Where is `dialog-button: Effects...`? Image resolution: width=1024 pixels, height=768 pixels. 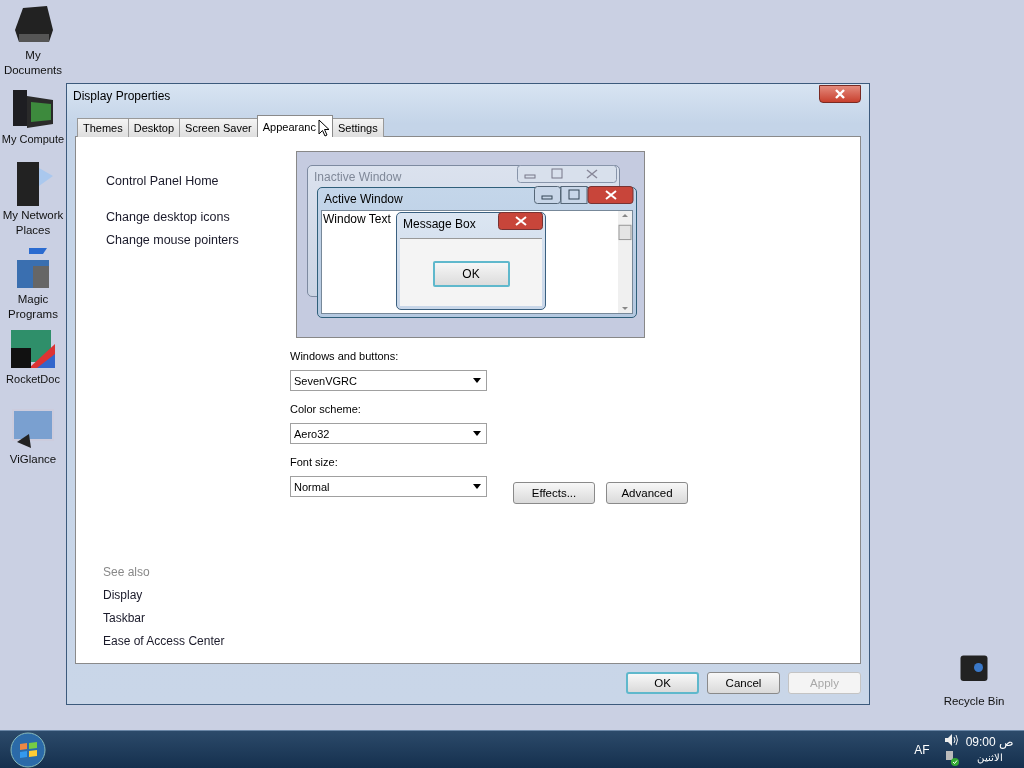 dialog-button: Effects... is located at coordinates (554, 493).